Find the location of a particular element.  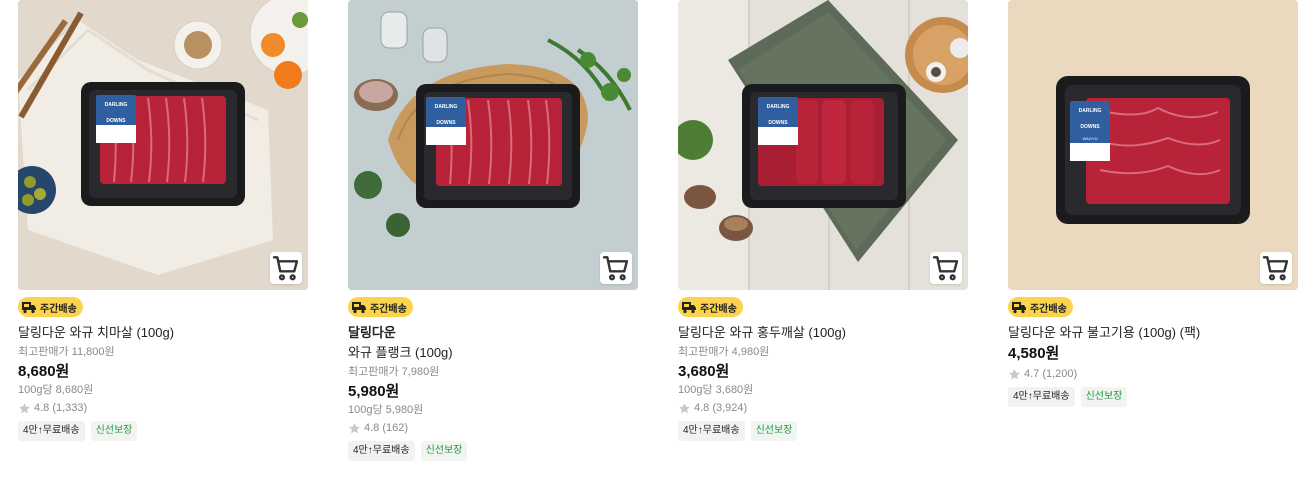

rating: 4.8 (1,333) is located at coordinates (163, 408).